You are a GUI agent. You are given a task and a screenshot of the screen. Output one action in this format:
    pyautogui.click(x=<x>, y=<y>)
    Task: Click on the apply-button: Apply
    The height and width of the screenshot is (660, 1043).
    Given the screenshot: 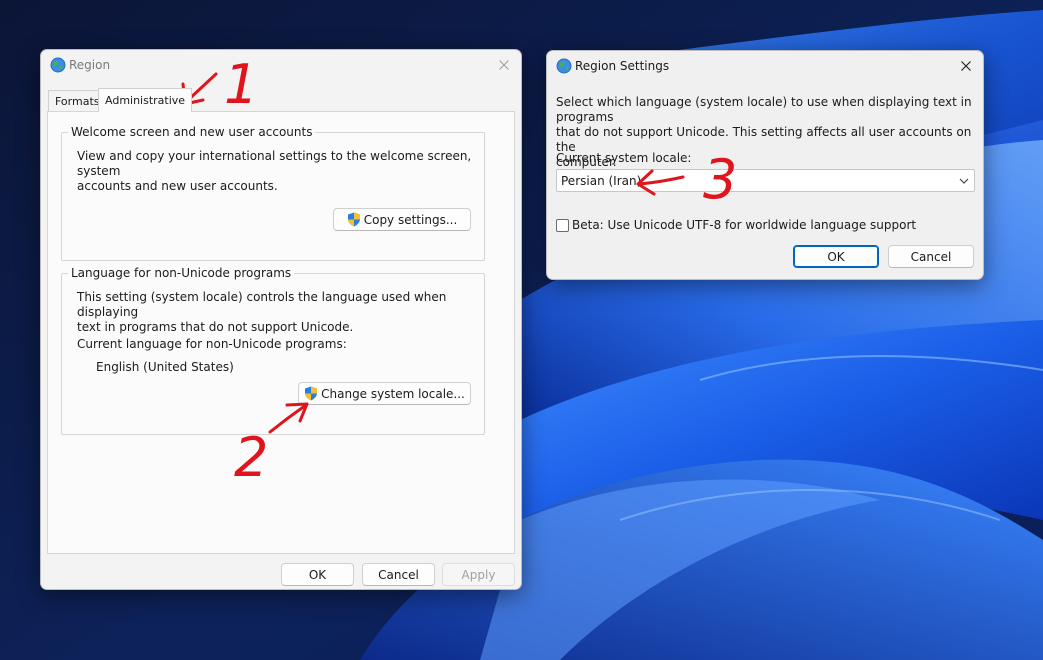 What is the action you would take?
    pyautogui.click(x=478, y=574)
    